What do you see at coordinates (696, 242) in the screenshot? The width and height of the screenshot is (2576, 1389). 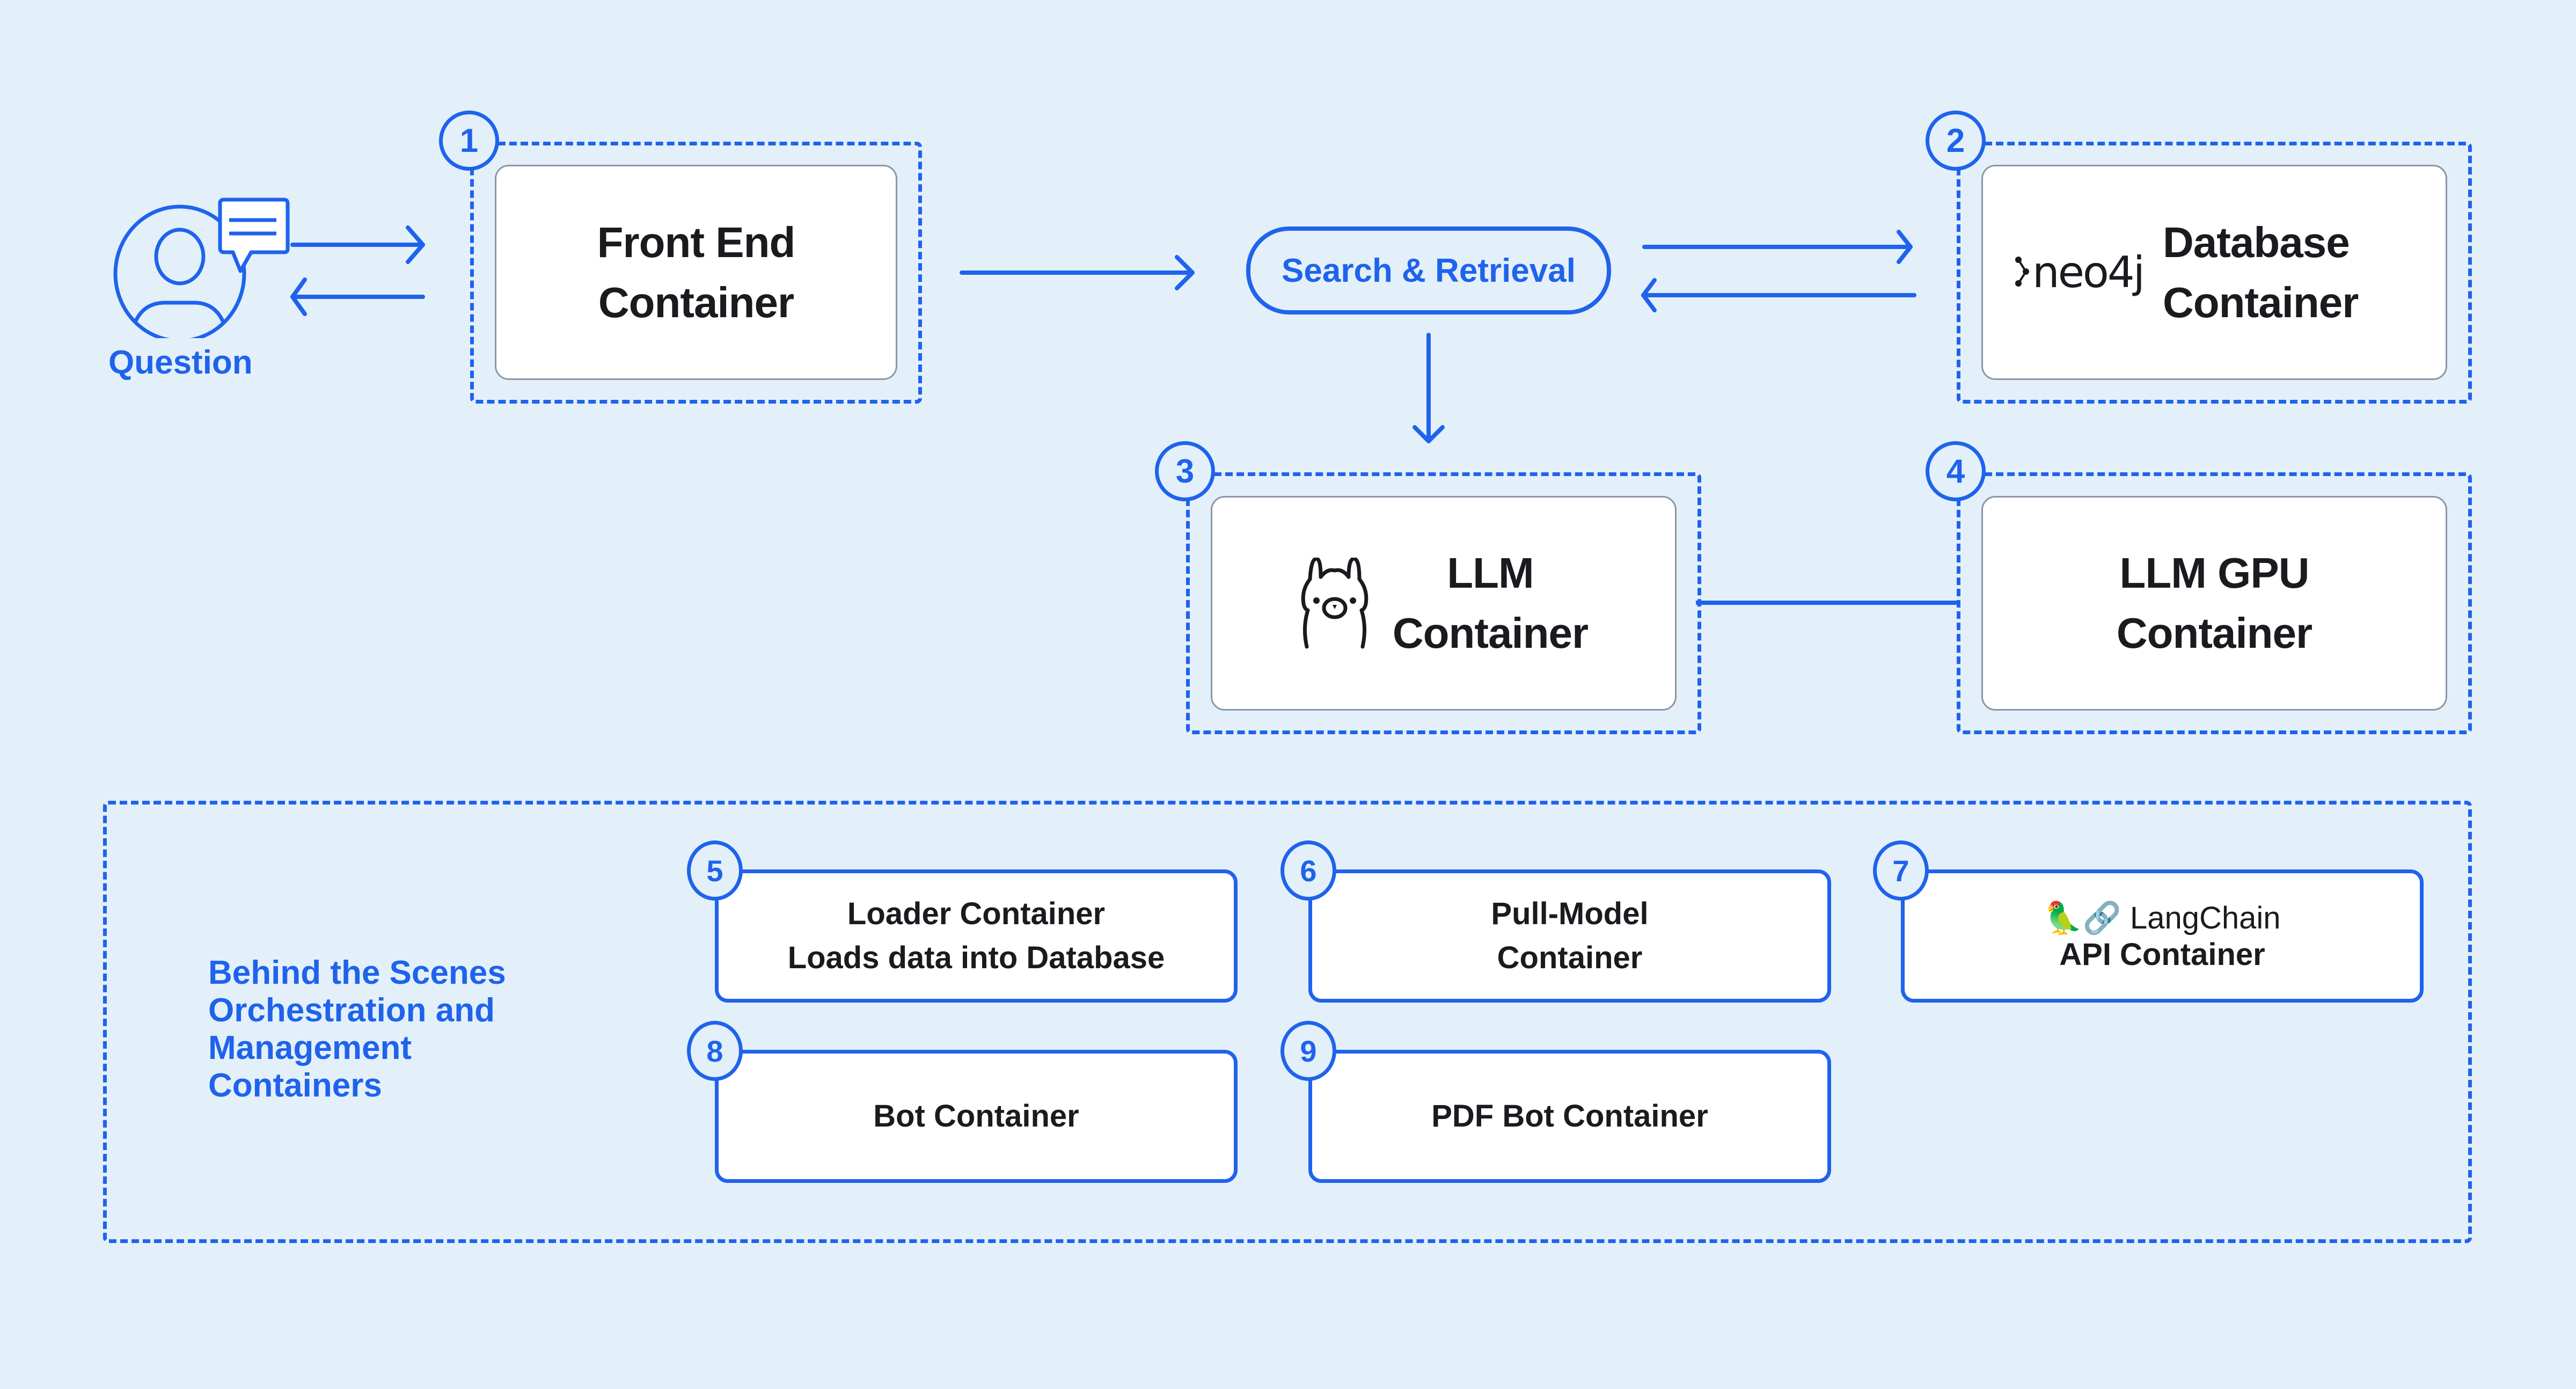 I see `frontend-container-title: Front End` at bounding box center [696, 242].